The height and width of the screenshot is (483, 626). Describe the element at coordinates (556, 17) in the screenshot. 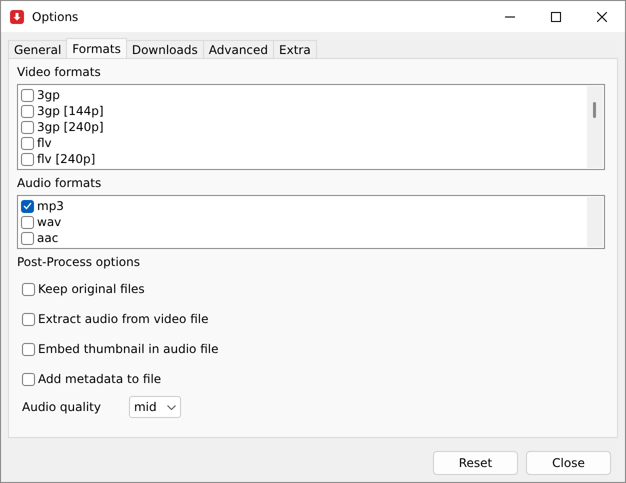

I see `maximize-icon` at that location.